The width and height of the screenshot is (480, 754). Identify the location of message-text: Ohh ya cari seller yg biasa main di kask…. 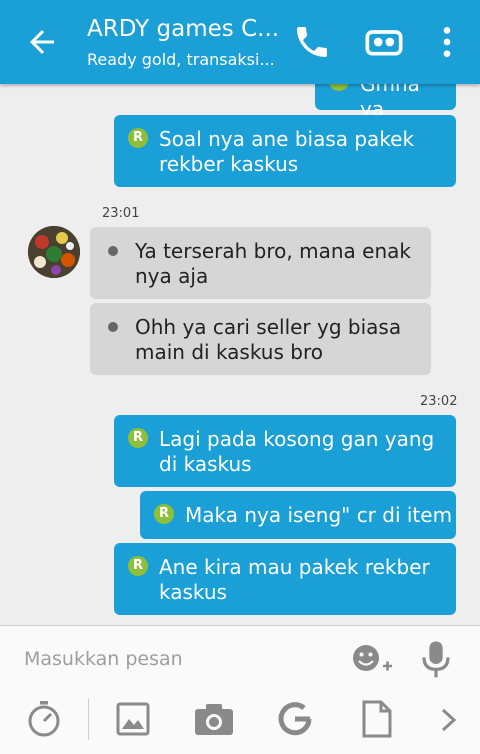
(268, 339).